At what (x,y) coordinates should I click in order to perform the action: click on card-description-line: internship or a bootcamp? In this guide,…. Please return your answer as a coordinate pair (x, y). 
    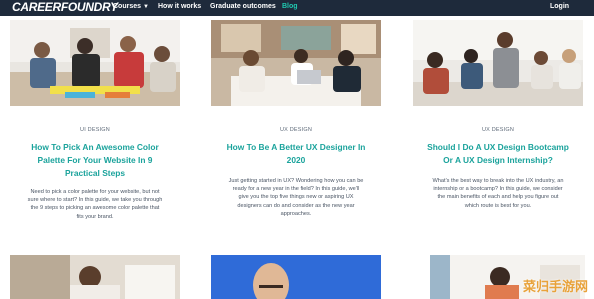
    Looking at the image, I should click on (498, 189).